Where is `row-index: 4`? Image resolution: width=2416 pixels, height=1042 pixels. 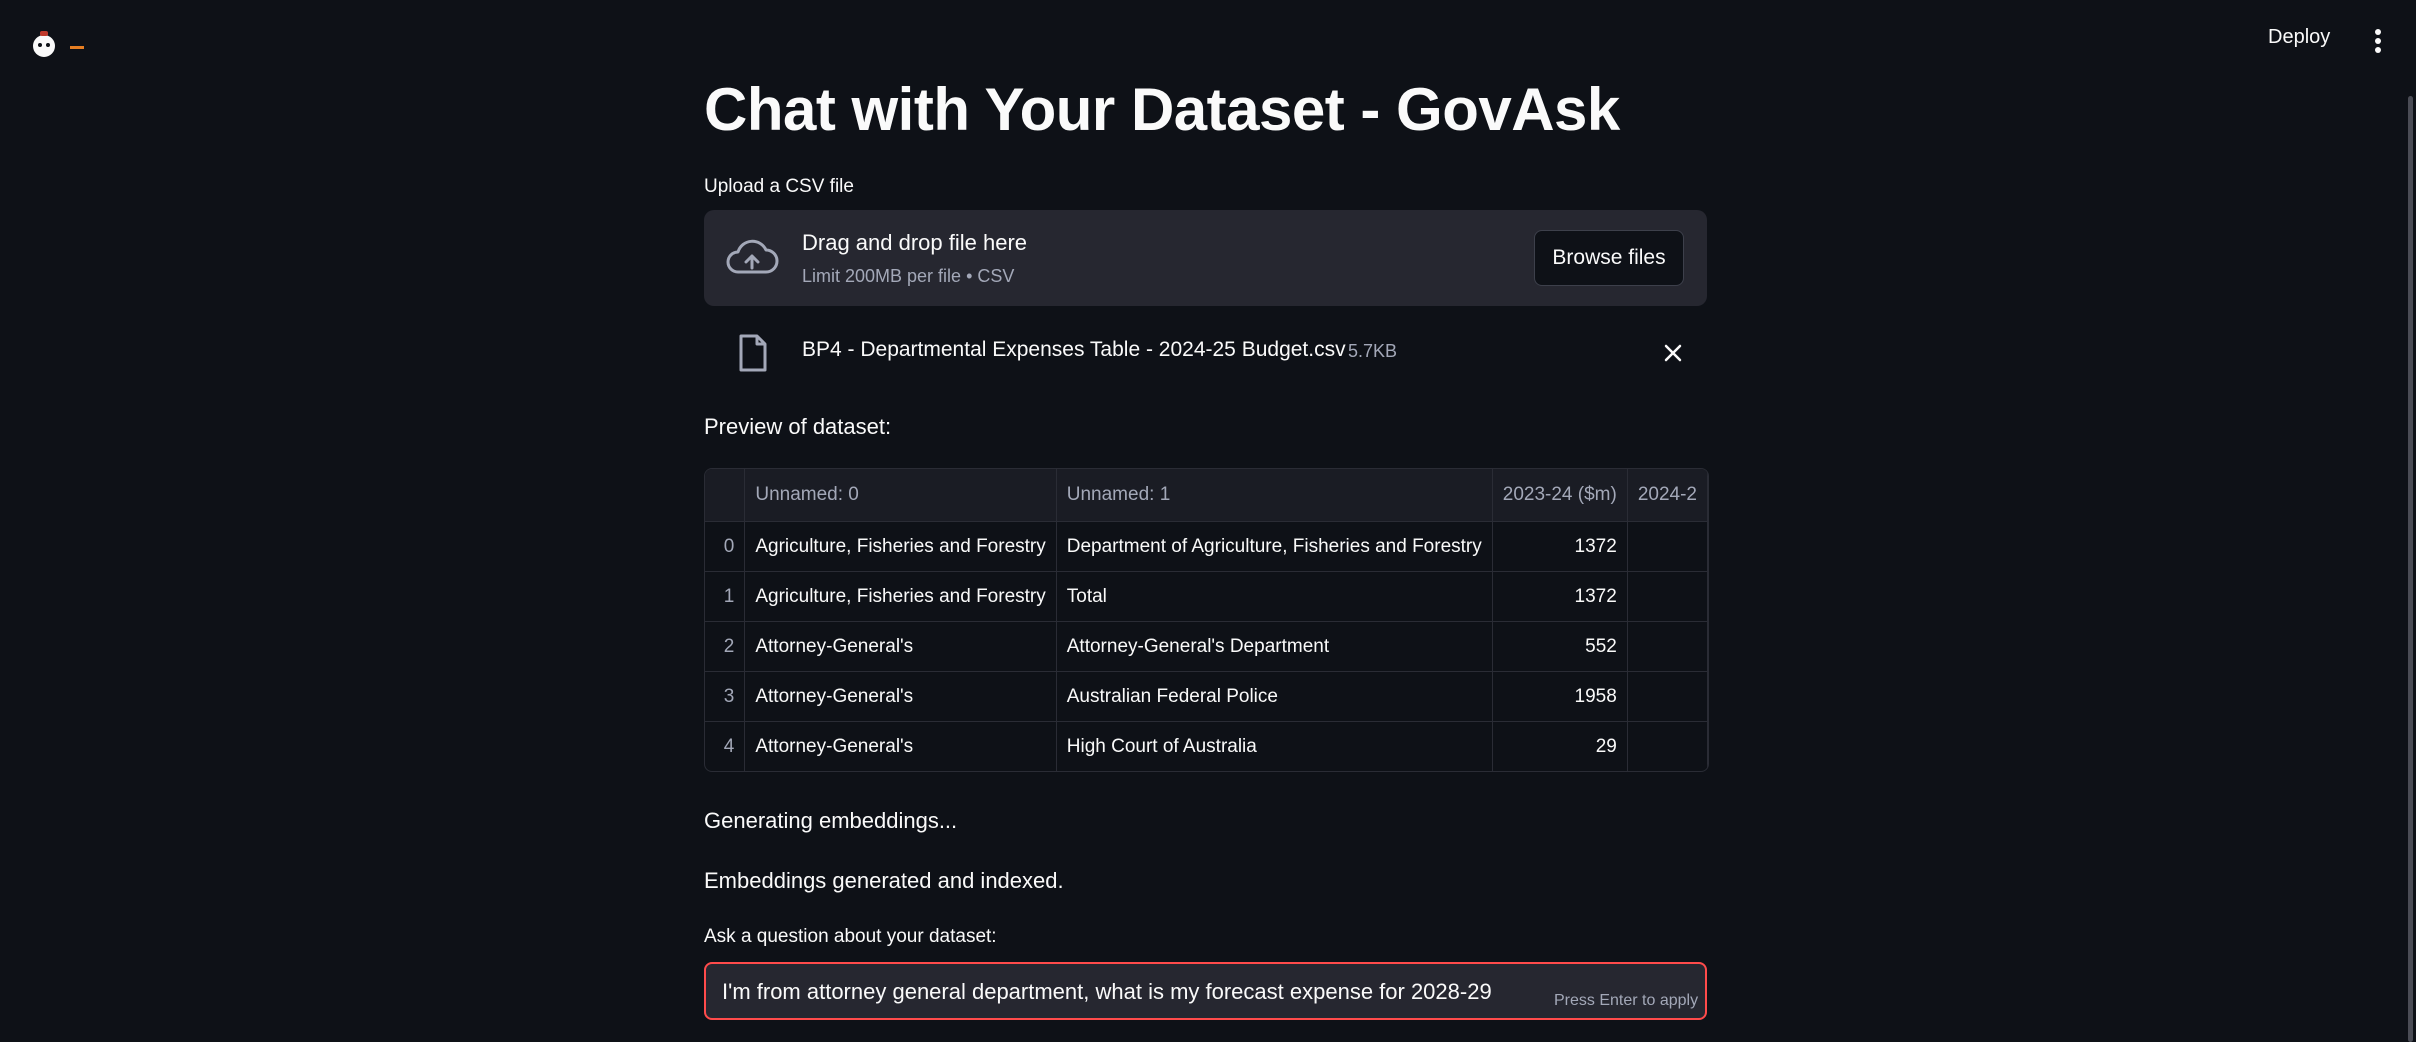
row-index: 4 is located at coordinates (725, 746).